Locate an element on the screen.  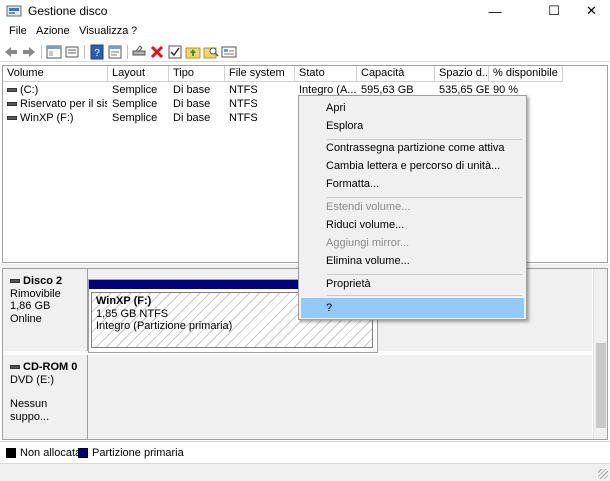
primary-swatch is located at coordinates (83, 453).